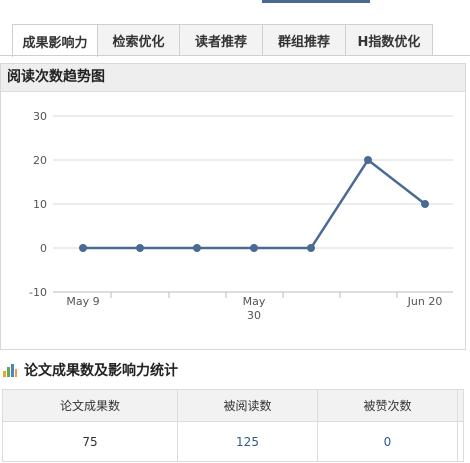 This screenshot has width=470, height=463. What do you see at coordinates (304, 39) in the screenshot?
I see `tab-group-recommend: 群组推荐` at bounding box center [304, 39].